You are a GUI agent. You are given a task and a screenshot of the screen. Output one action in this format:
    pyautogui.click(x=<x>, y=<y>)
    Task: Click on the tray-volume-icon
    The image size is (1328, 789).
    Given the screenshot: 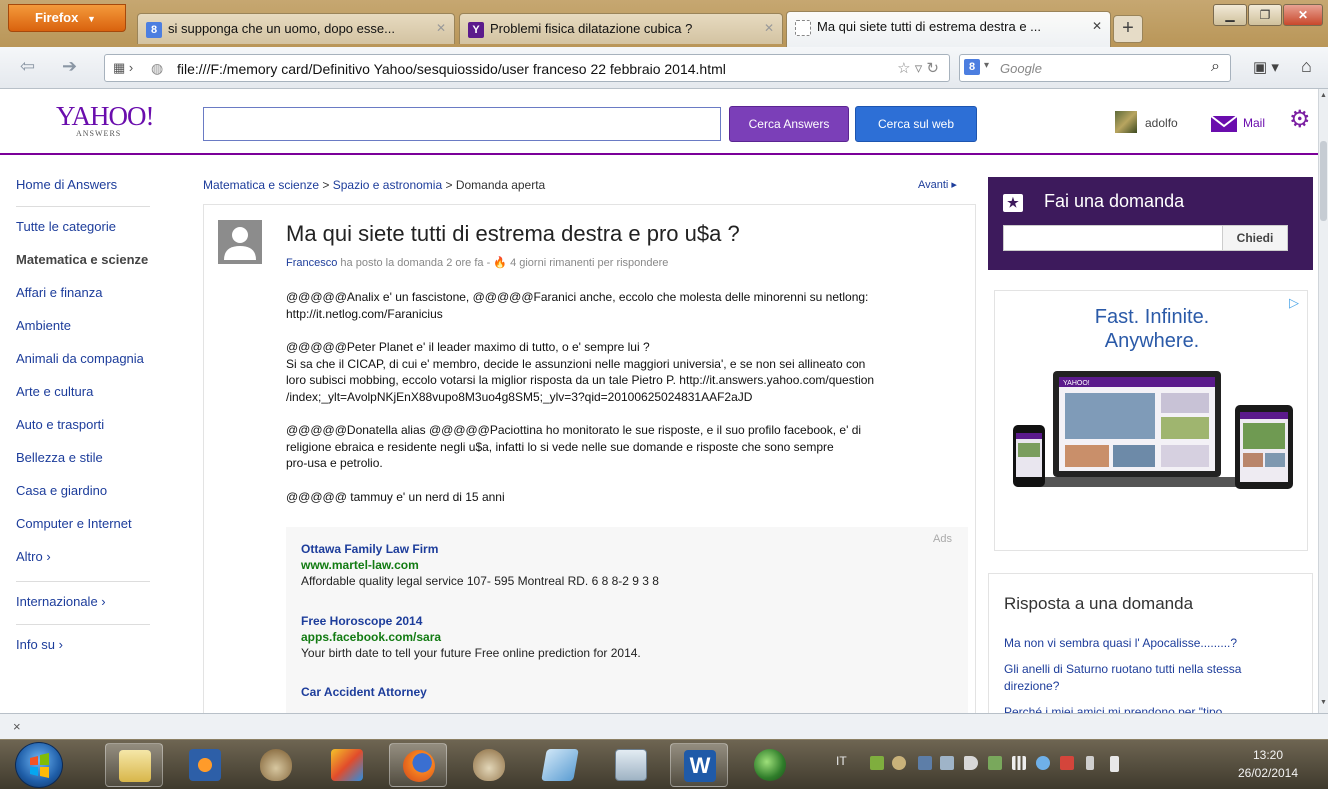 What is the action you would take?
    pyautogui.click(x=1090, y=763)
    